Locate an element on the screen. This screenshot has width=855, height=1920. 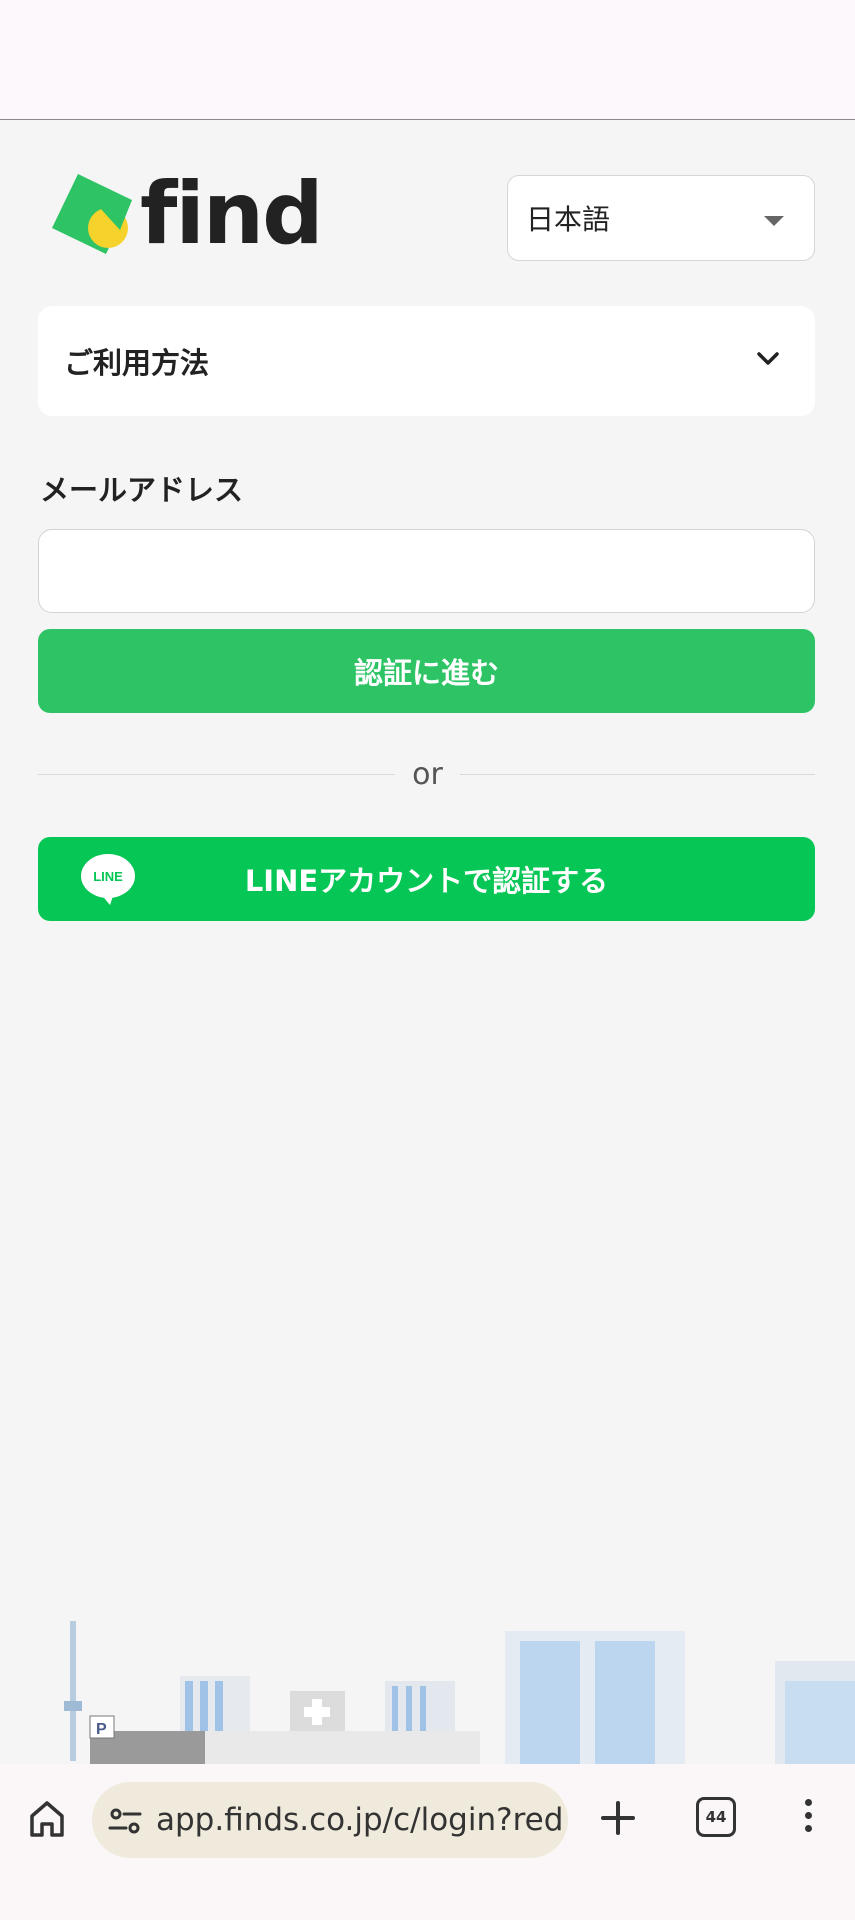
line-logo-icon: LINE is located at coordinates (108, 879).